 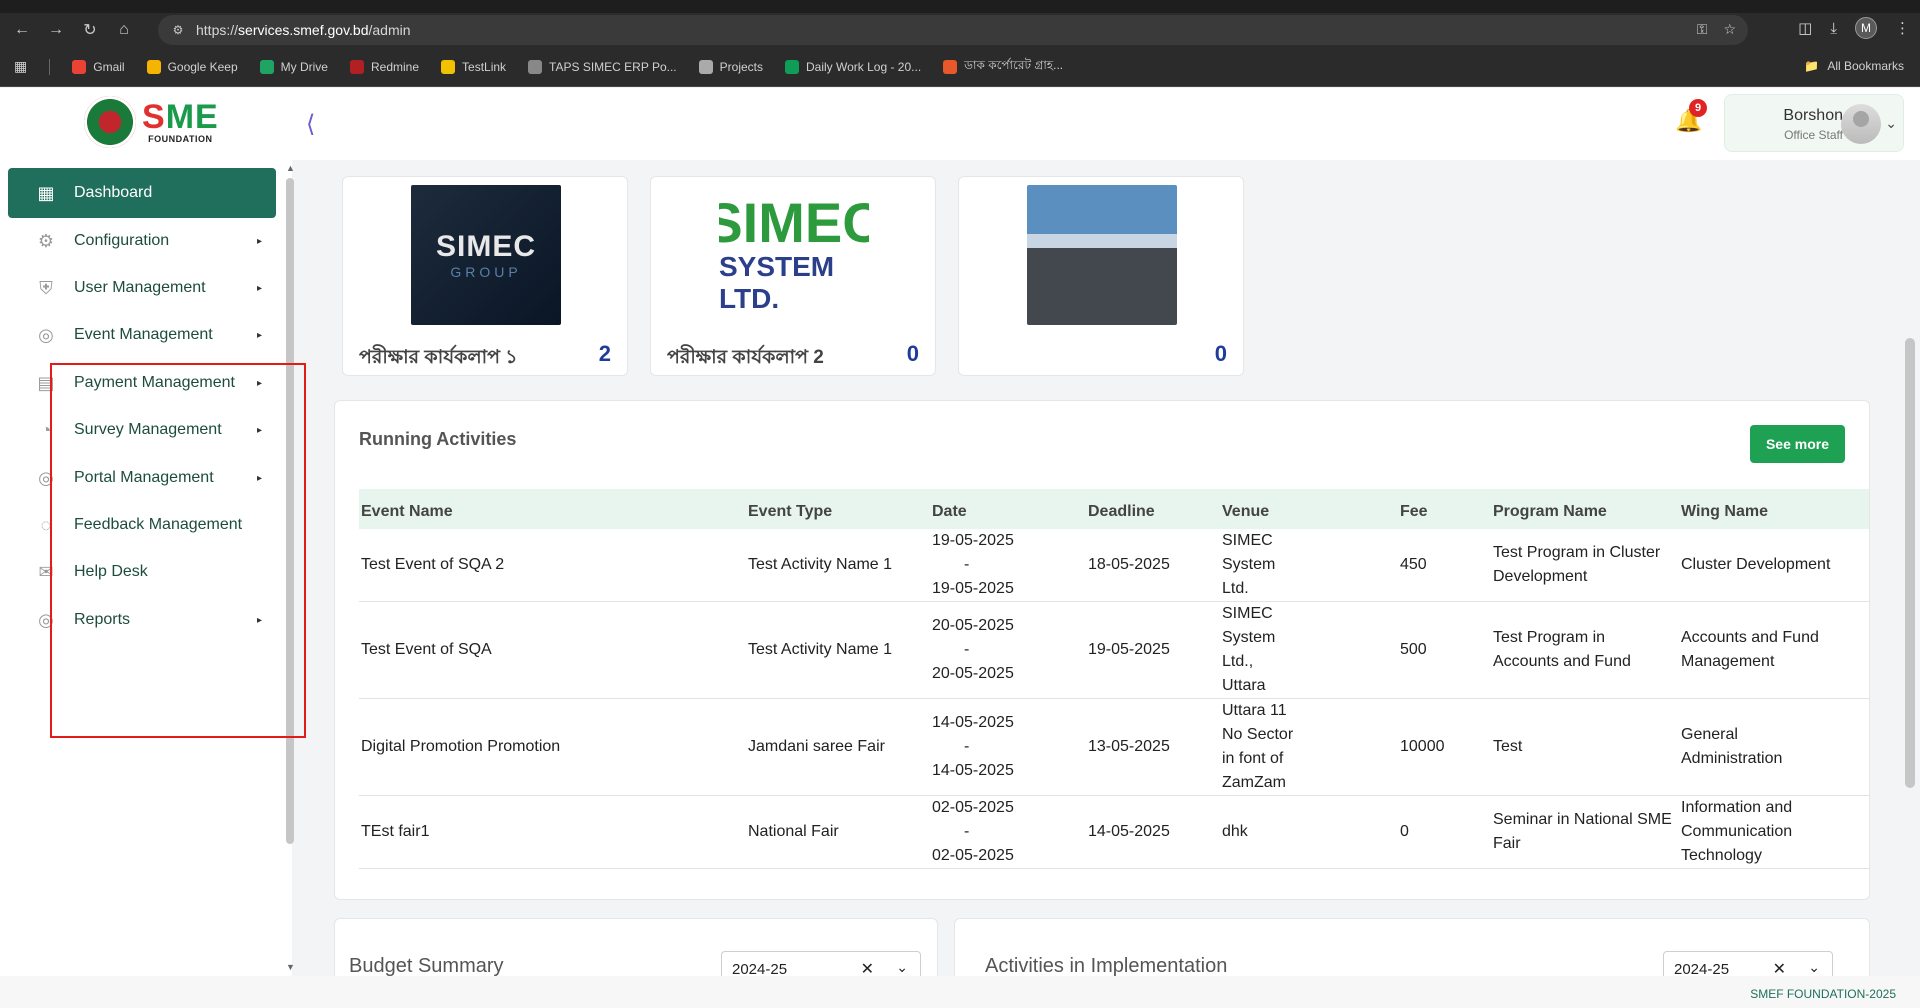 I want to click on date-line: 20-05-2025, so click(x=973, y=673).